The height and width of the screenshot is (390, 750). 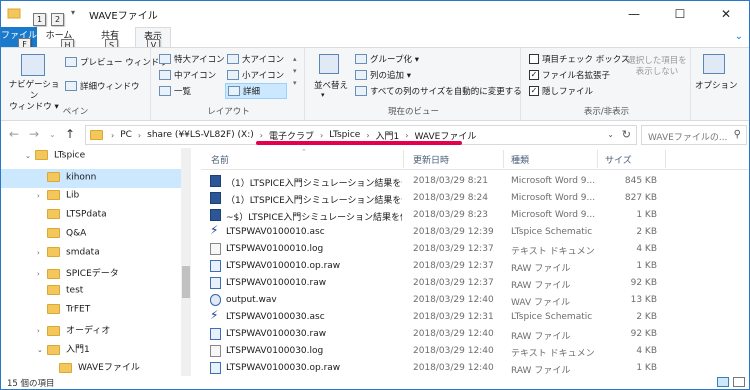 I want to click on file-row: output.wav 2018/03/29 12:40 WAV ファイル 13 KB, so click(x=471, y=300).